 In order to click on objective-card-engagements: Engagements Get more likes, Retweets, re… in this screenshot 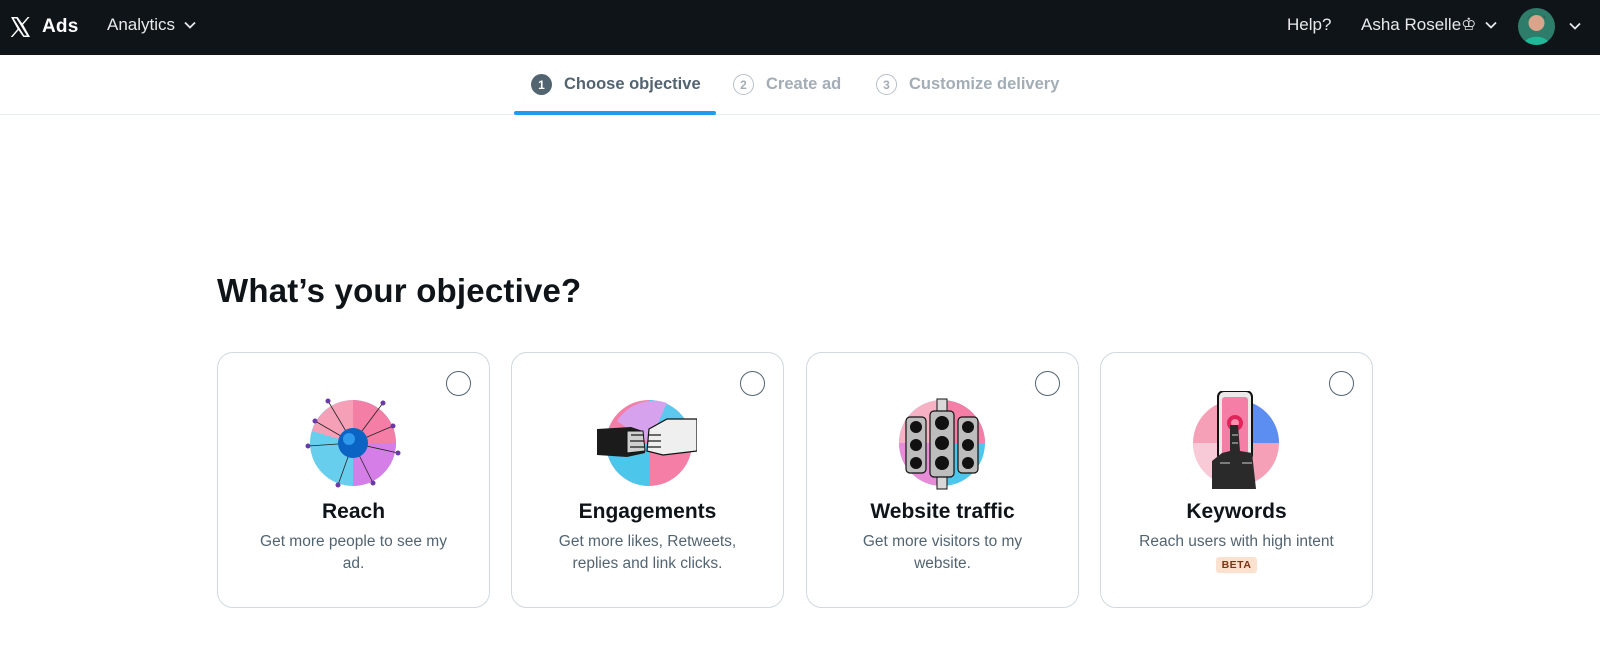, I will do `click(647, 480)`.